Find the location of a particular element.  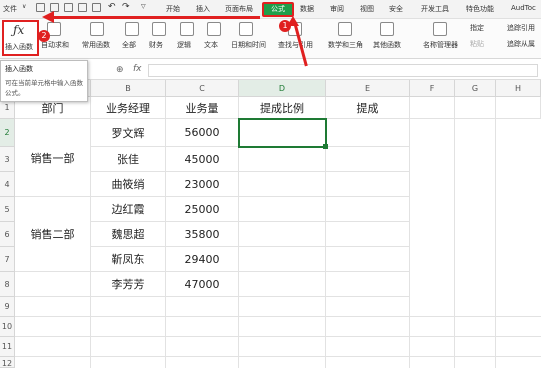

datetime-icon is located at coordinates (246, 29).